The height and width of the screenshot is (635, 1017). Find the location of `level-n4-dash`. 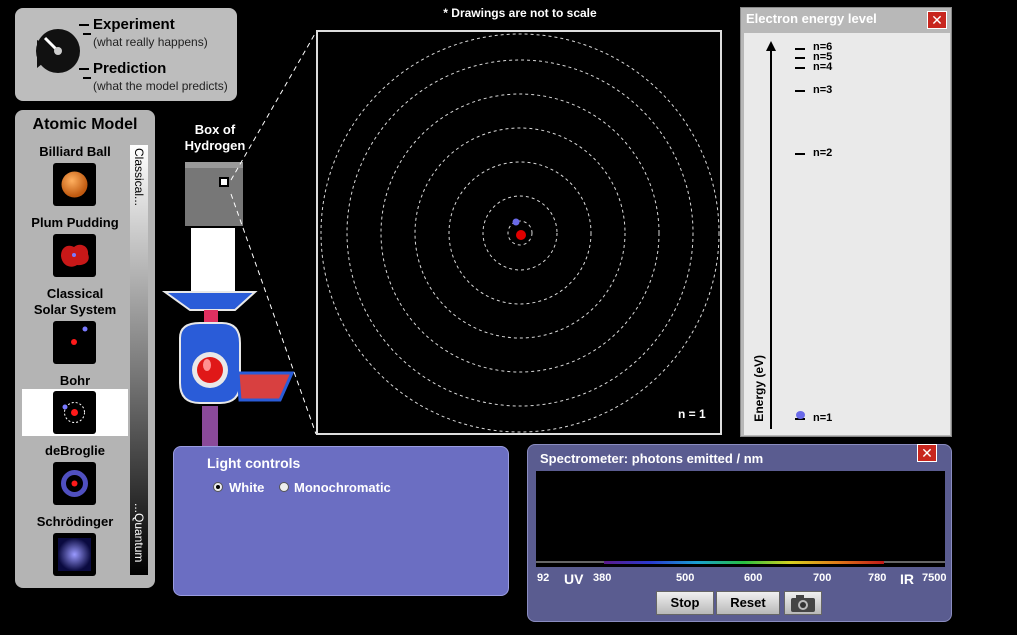

level-n4-dash is located at coordinates (800, 68).